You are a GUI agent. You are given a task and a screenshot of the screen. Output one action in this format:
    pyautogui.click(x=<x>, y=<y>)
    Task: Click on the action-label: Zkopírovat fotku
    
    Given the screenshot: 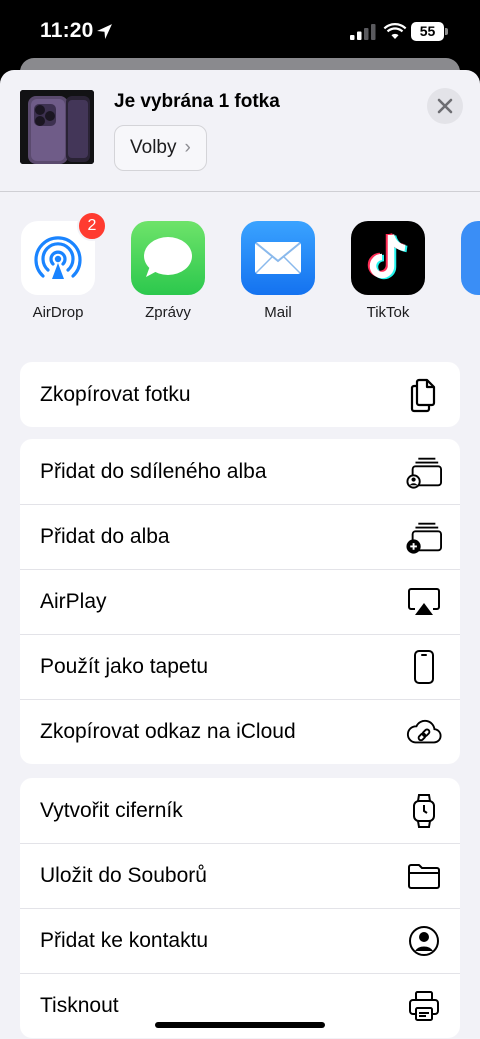 What is the action you would take?
    pyautogui.click(x=115, y=394)
    